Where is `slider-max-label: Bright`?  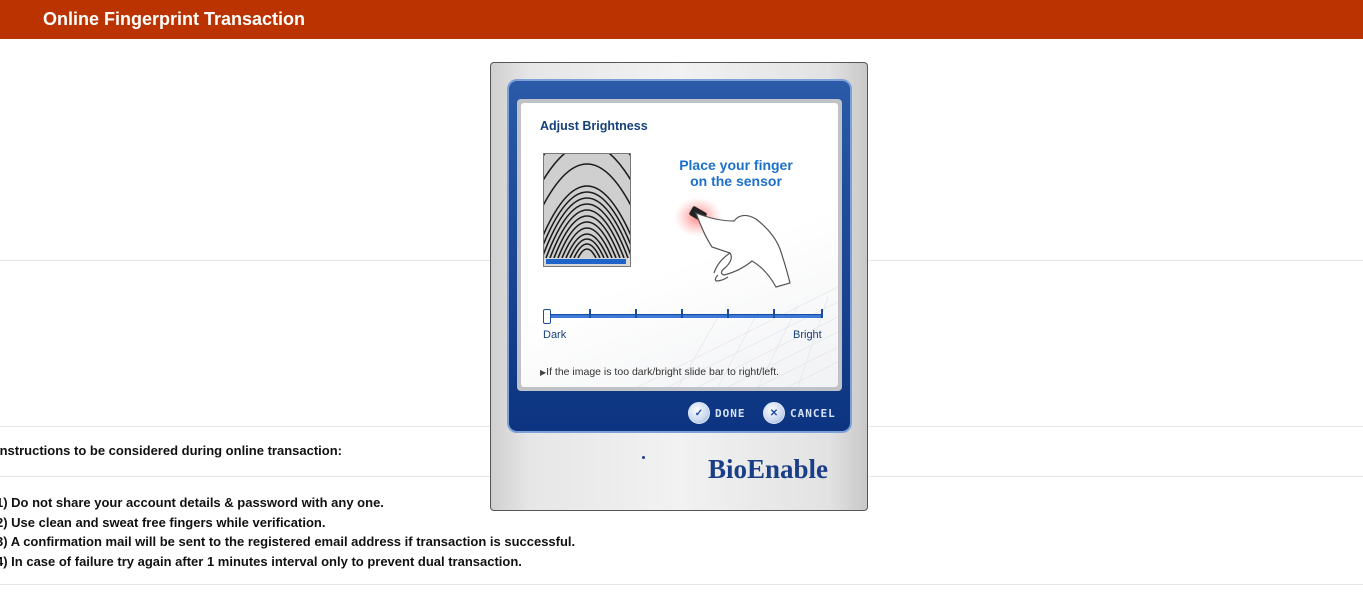
slider-max-label: Bright is located at coordinates (807, 335).